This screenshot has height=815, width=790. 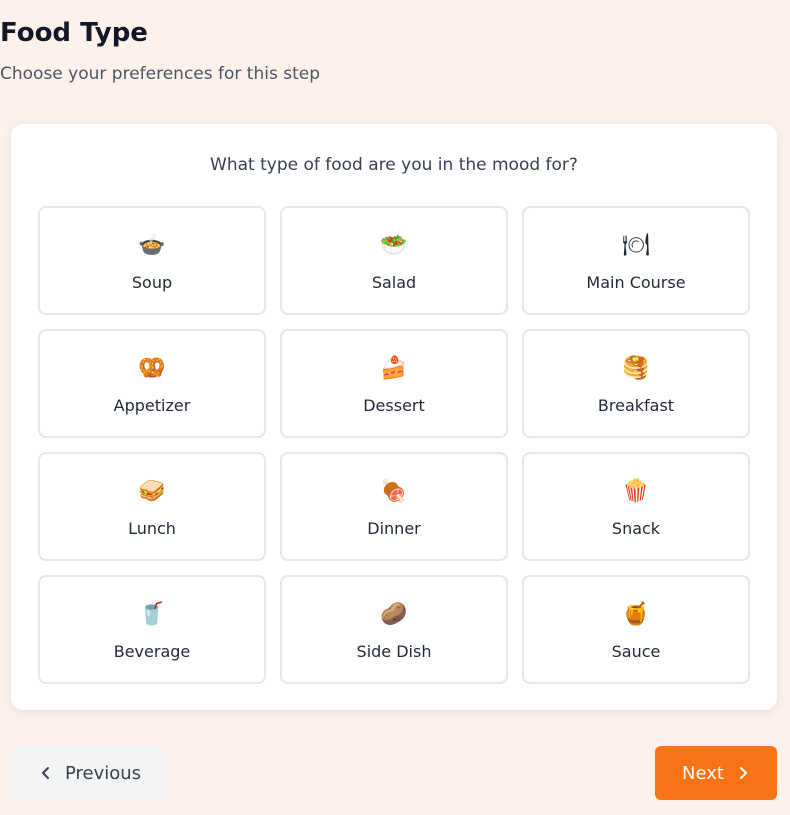 What do you see at coordinates (152, 260) in the screenshot?
I see `option-soup: 🍲 Soup` at bounding box center [152, 260].